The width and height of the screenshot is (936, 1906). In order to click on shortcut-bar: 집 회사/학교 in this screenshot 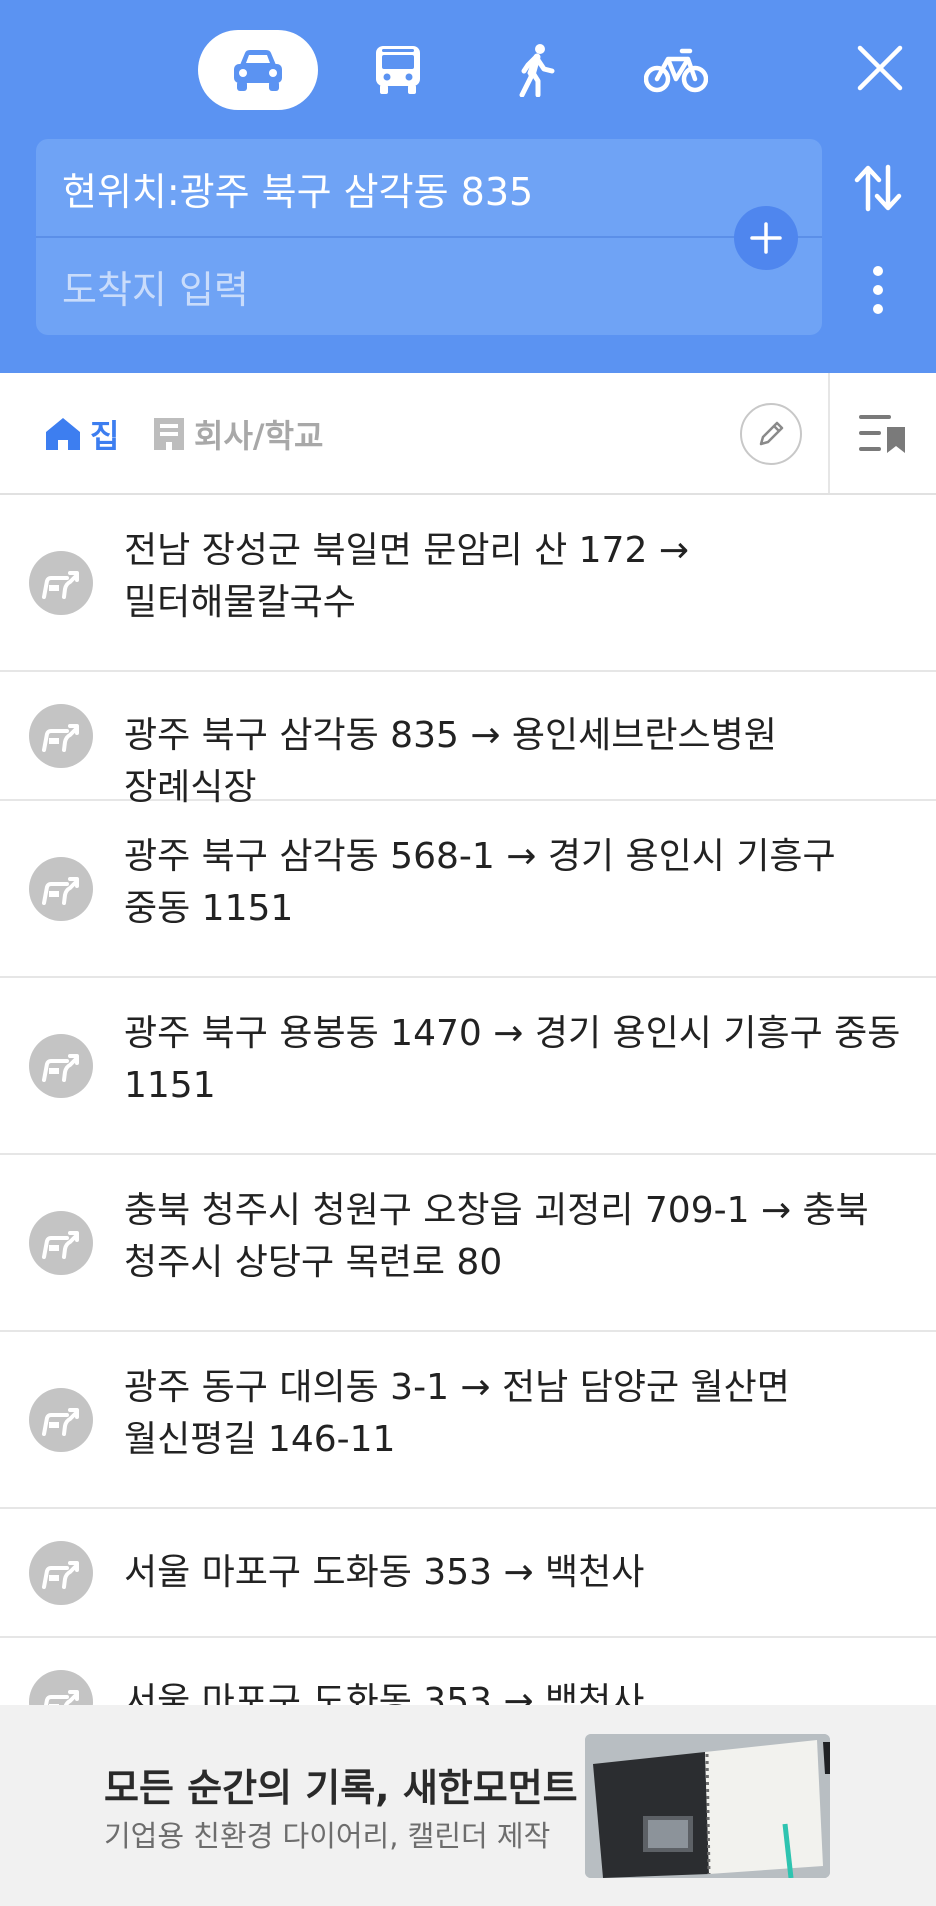, I will do `click(468, 434)`.